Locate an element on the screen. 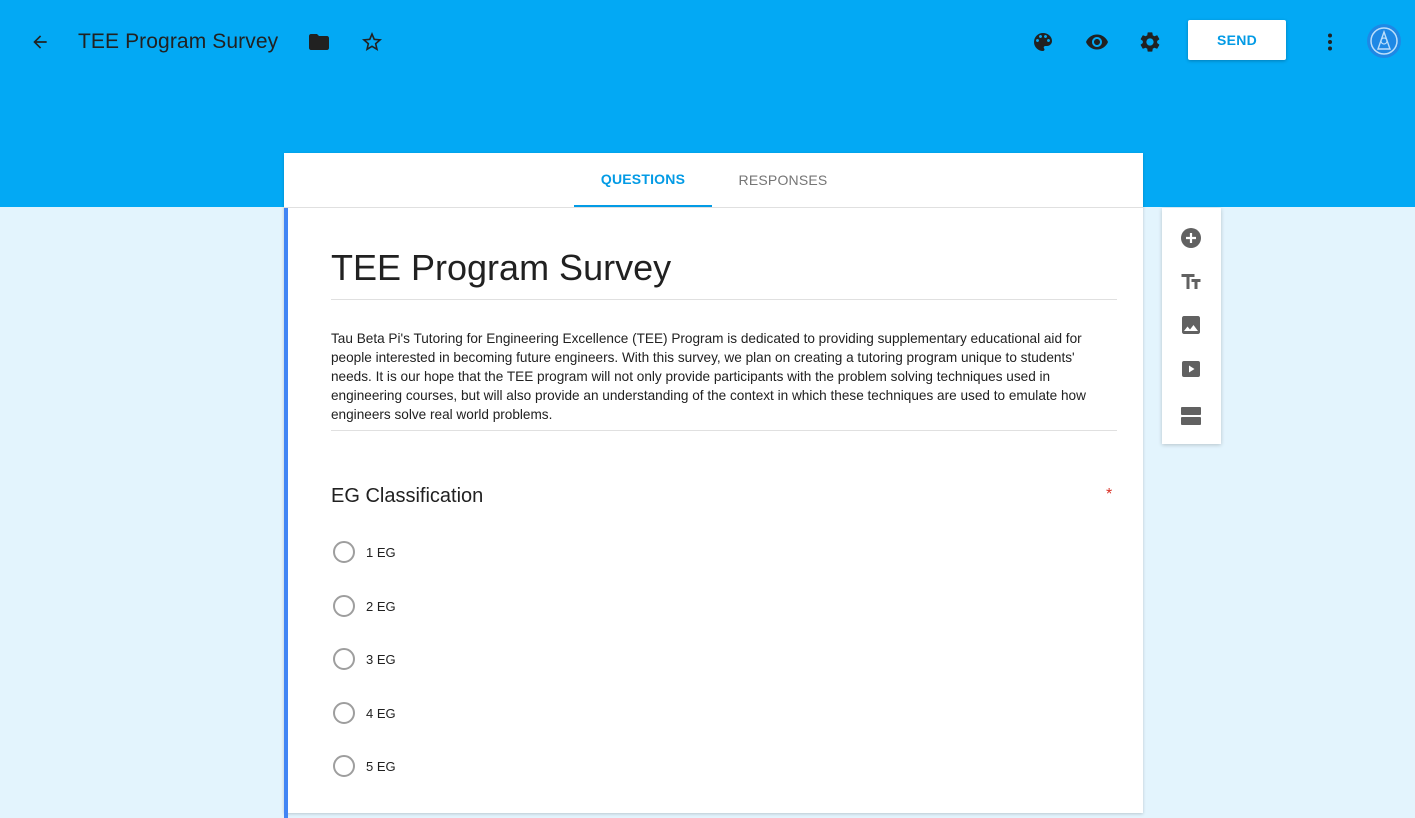  app-title: TEE Program Survey is located at coordinates (178, 41).